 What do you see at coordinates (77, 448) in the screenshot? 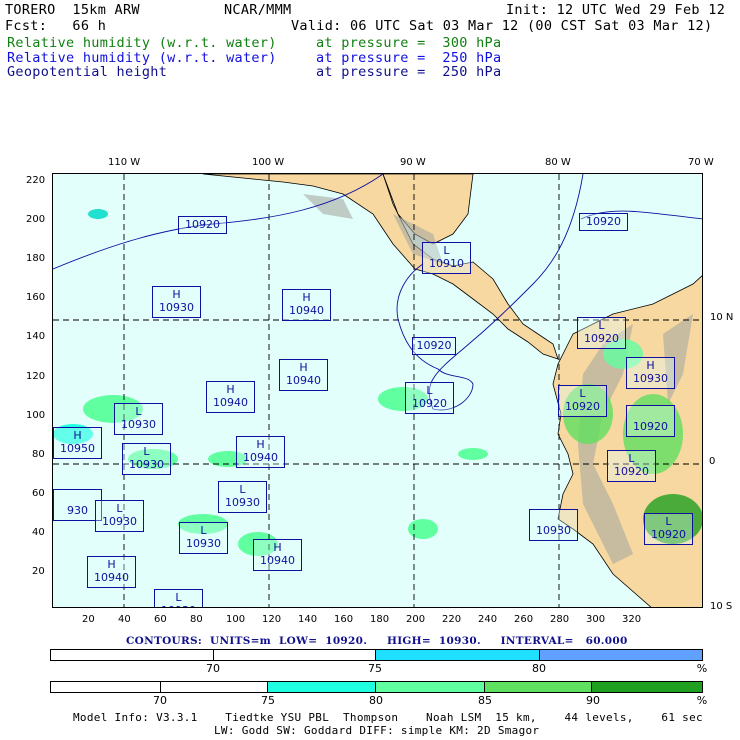
I see `system-value: 10950` at bounding box center [77, 448].